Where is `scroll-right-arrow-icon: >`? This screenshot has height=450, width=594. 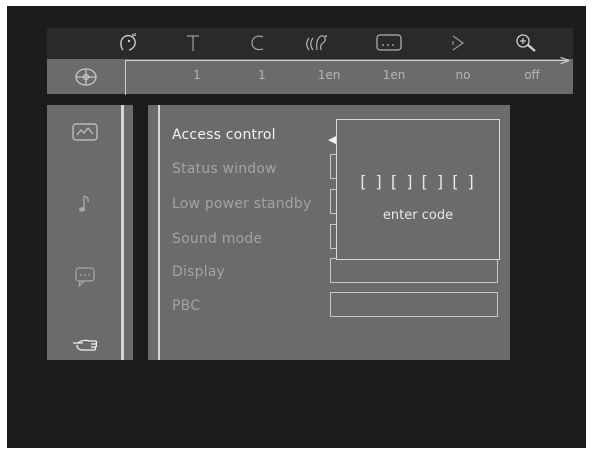
scroll-right-arrow-icon: > is located at coordinates (565, 61).